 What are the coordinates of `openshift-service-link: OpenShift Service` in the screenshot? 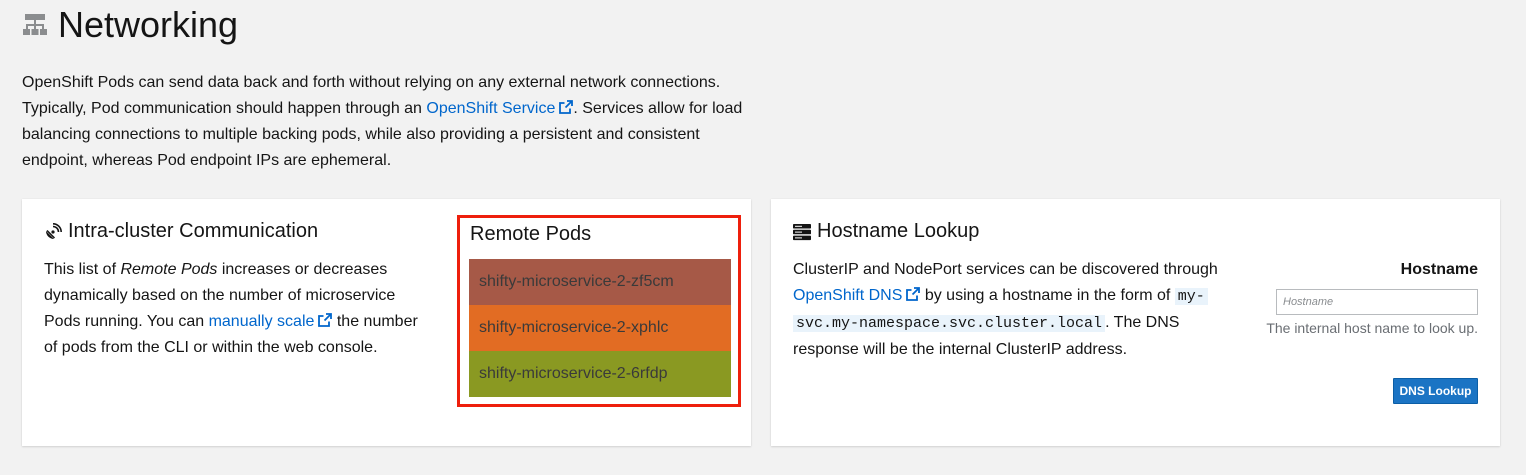 It's located at (500, 108).